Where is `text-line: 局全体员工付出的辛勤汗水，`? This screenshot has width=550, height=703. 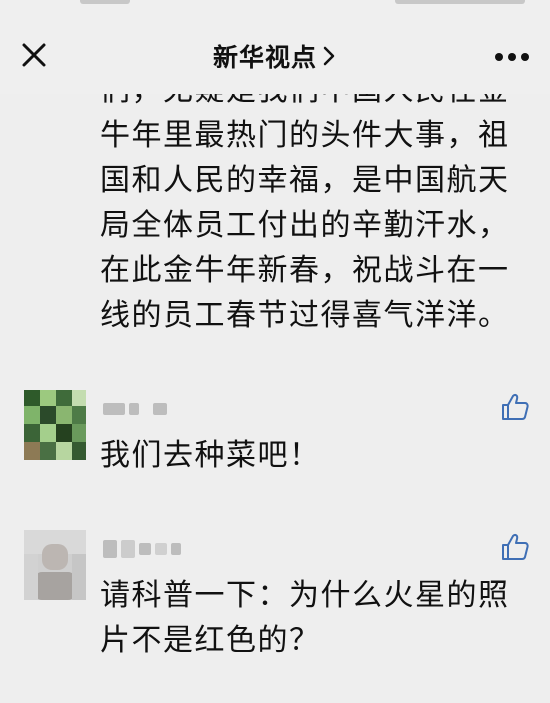 text-line: 局全体员工付出的辛勤汗水， is located at coordinates (305, 225).